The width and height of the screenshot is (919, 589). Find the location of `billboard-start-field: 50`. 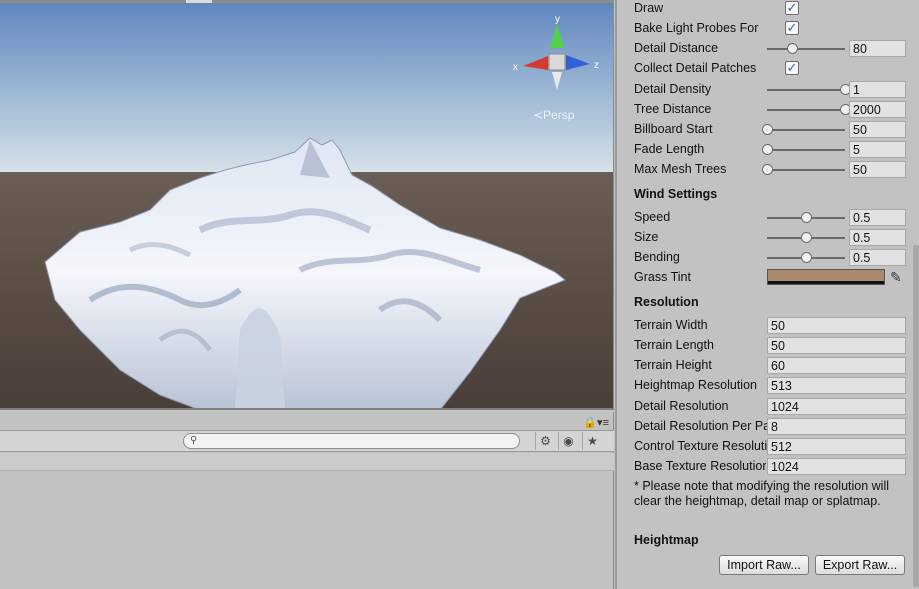

billboard-start-field: 50 is located at coordinates (877, 129).